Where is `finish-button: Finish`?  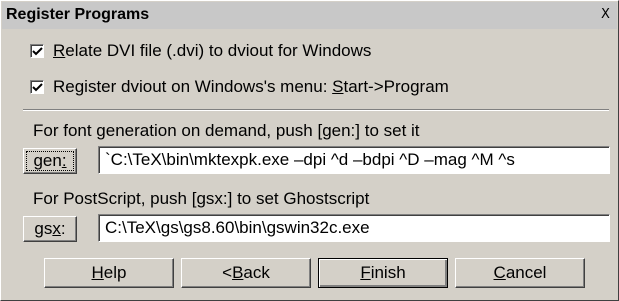
finish-button: Finish is located at coordinates (383, 273).